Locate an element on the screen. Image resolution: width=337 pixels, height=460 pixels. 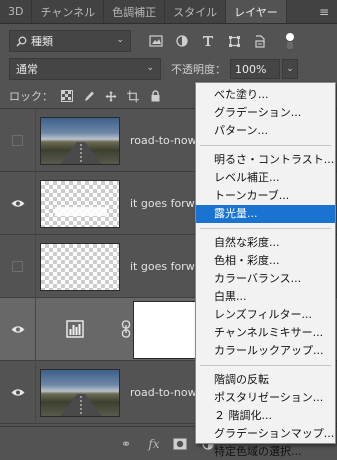
lock-label: ロック： is located at coordinates (31, 96).